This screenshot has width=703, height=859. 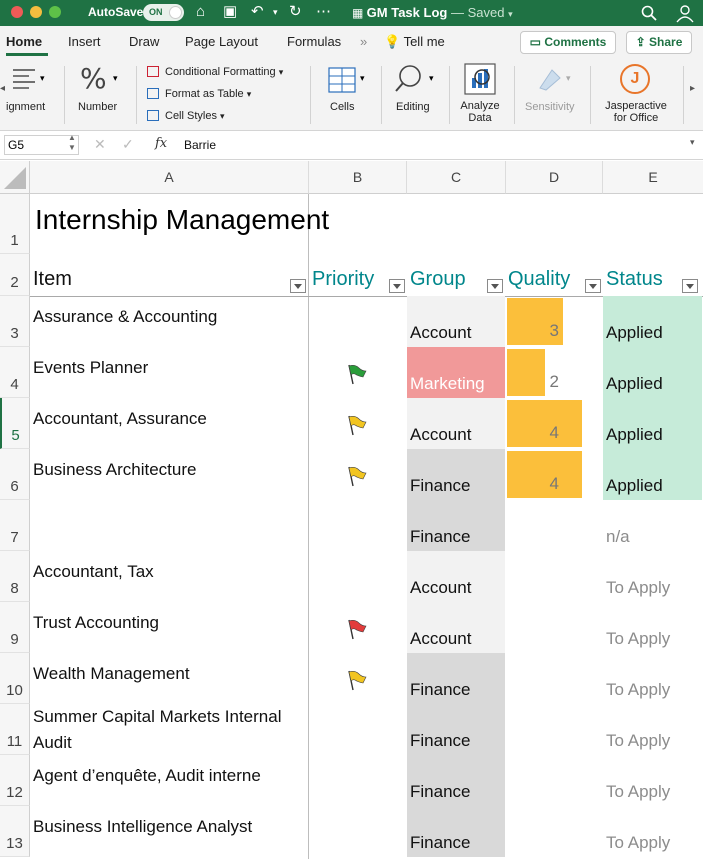 I want to click on editing-dropdown-icon: ▾, so click(x=431, y=78).